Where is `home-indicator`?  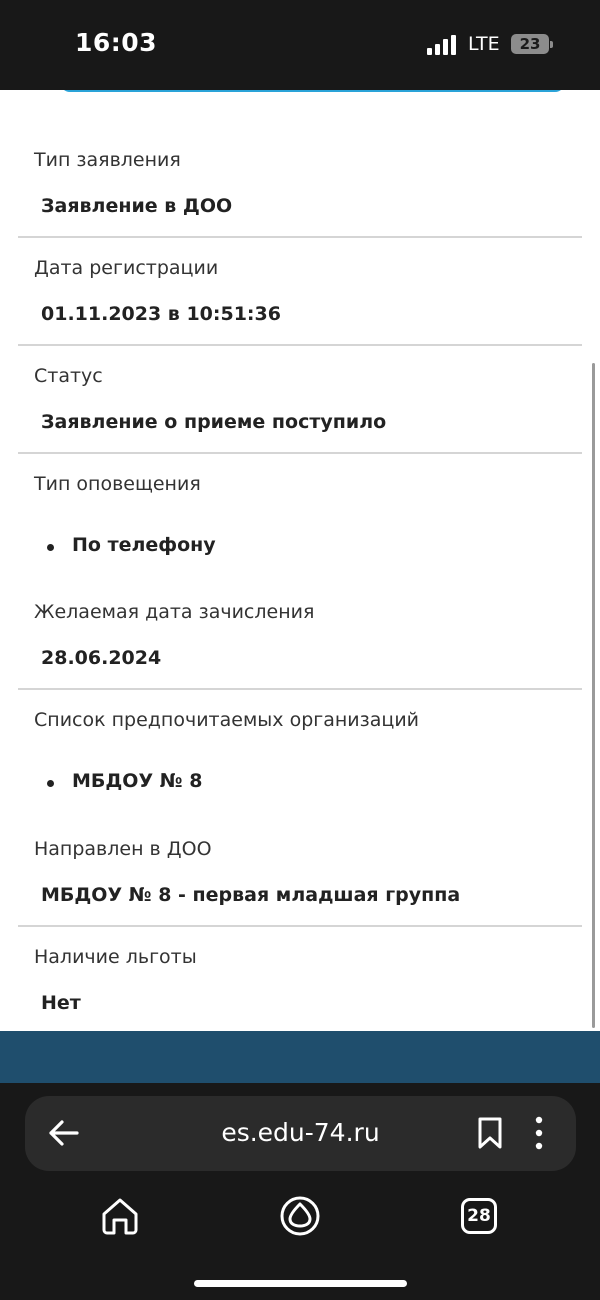 home-indicator is located at coordinates (300, 1283).